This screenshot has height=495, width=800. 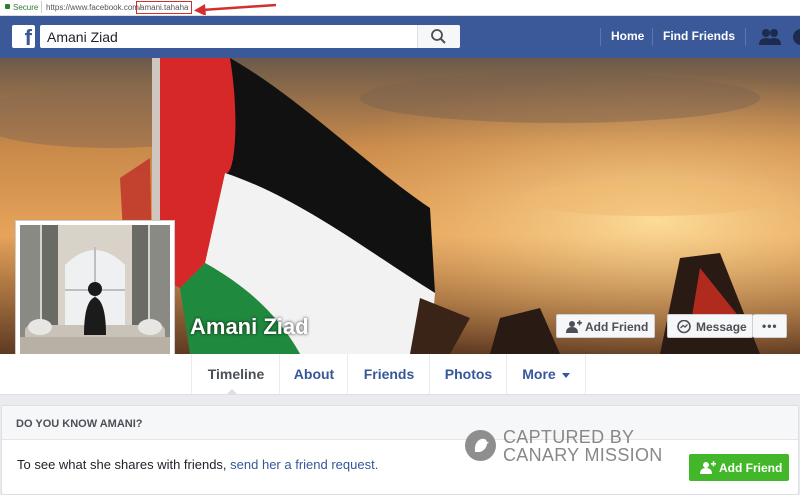 I want to click on tab-friends: Friends, so click(x=388, y=374).